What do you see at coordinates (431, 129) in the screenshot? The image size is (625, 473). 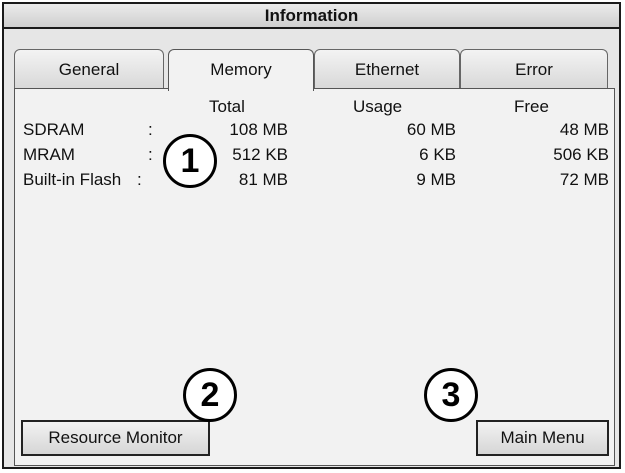 I see `row-sdram-usage: 60 MB` at bounding box center [431, 129].